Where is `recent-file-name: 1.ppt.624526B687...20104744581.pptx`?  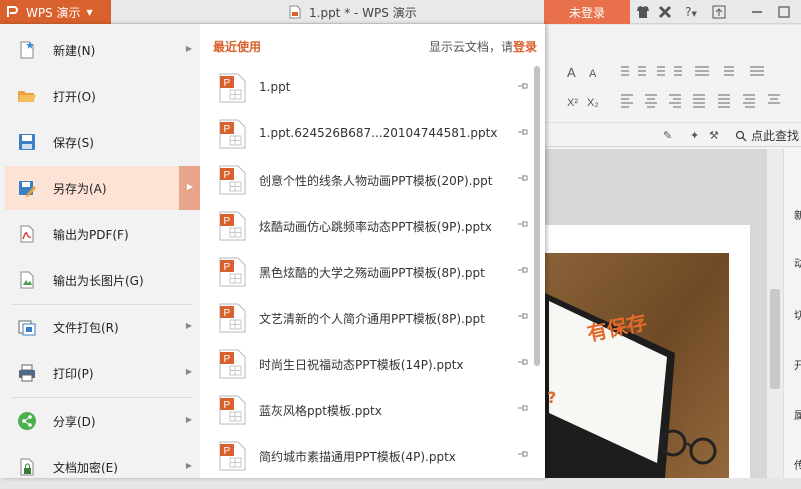
recent-file-name: 1.ppt.624526B687...20104744581.pptx is located at coordinates (378, 133).